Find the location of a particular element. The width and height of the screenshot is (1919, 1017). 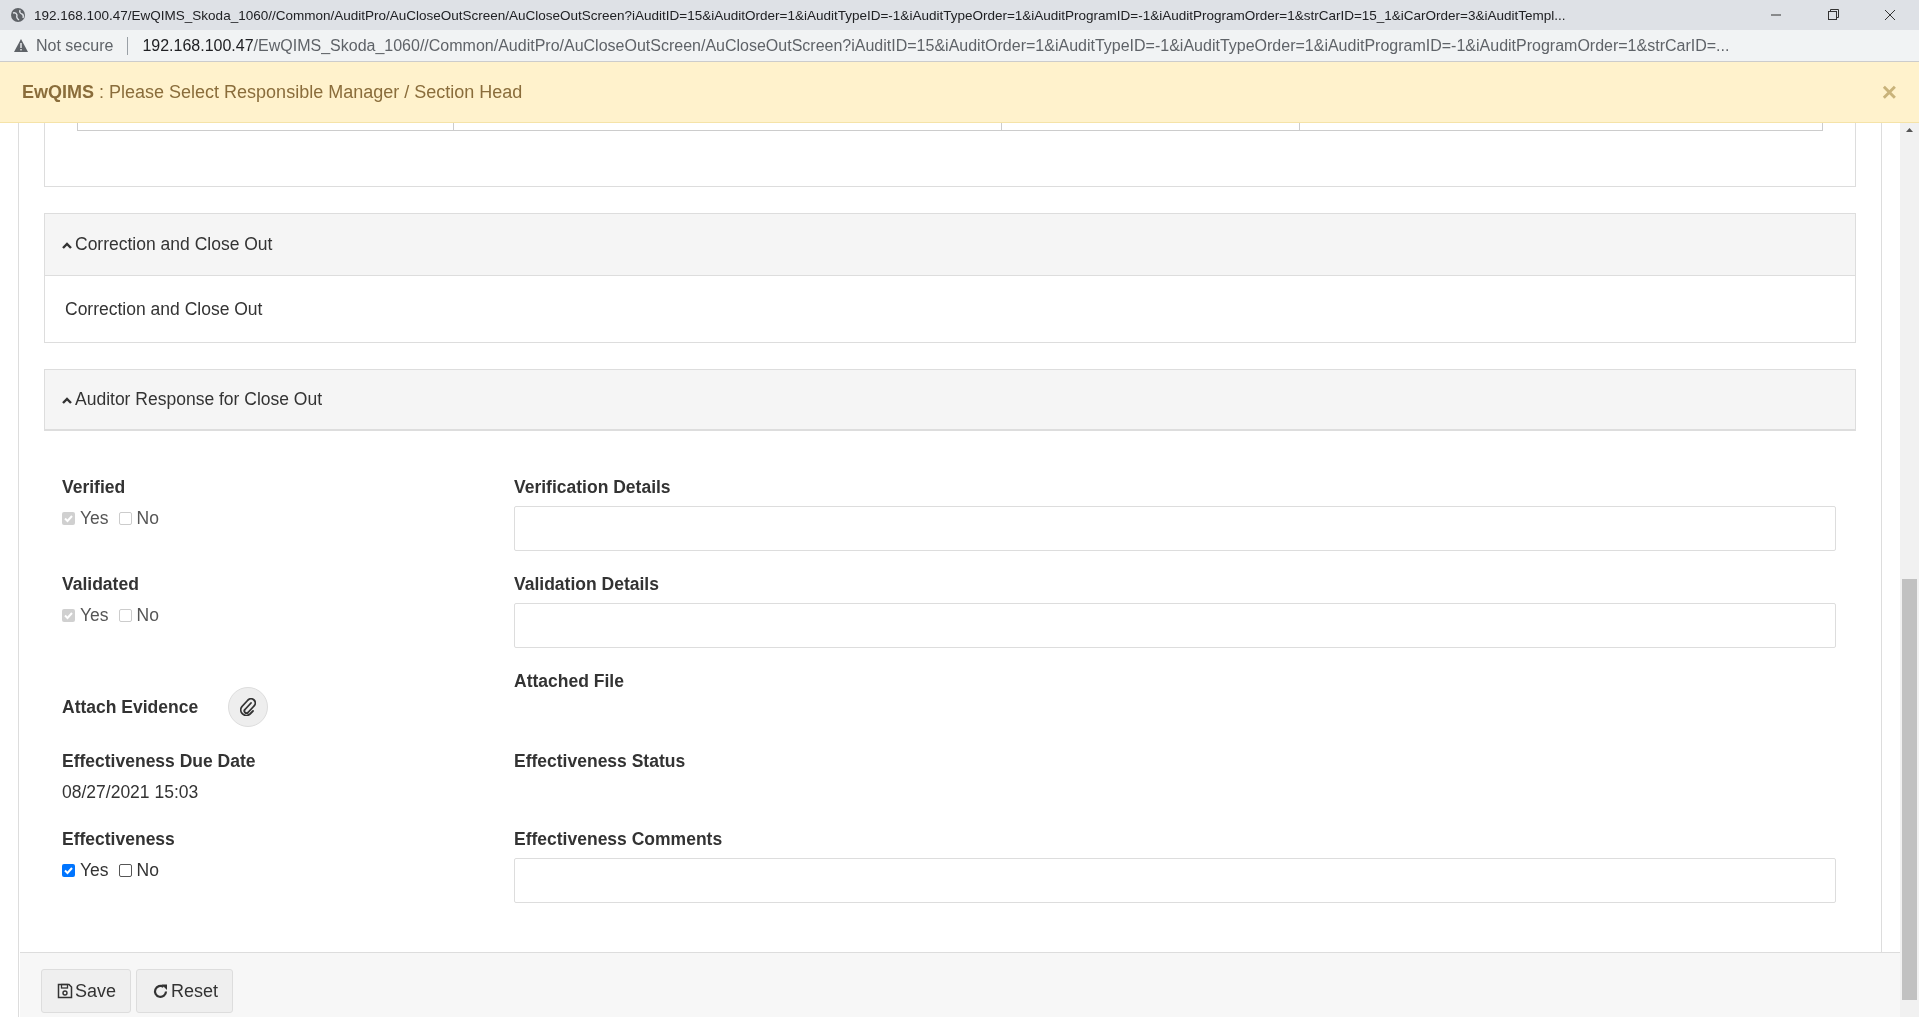

security-label: Not secure is located at coordinates (75, 45).